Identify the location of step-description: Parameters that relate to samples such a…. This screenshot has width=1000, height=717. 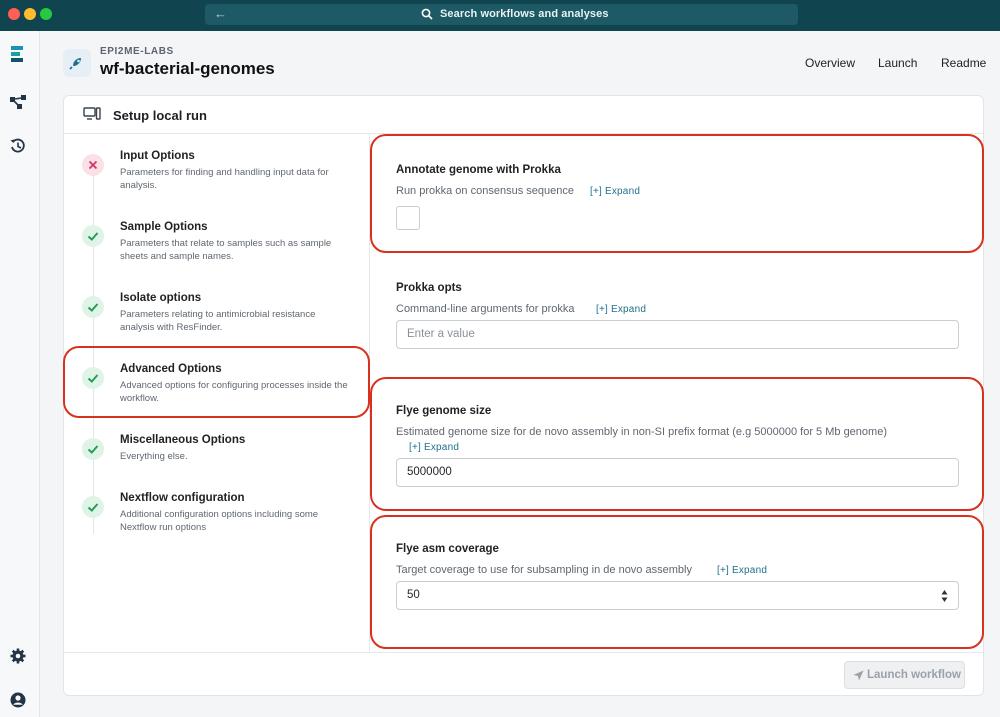
(226, 250).